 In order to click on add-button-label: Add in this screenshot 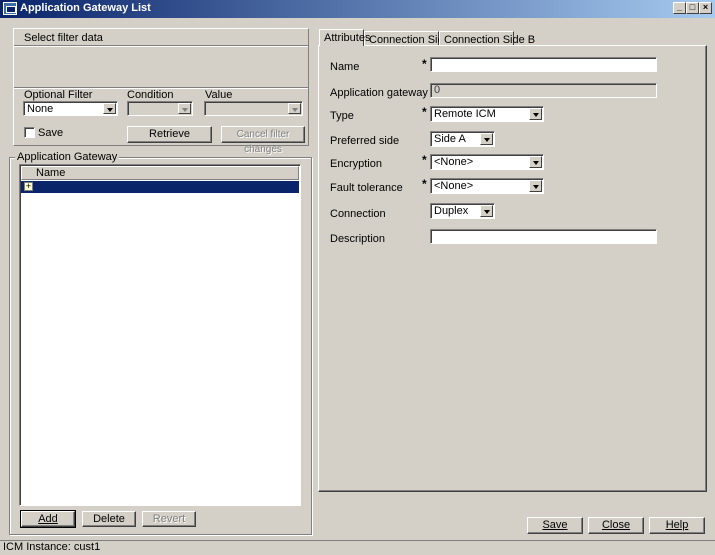, I will do `click(48, 519)`.